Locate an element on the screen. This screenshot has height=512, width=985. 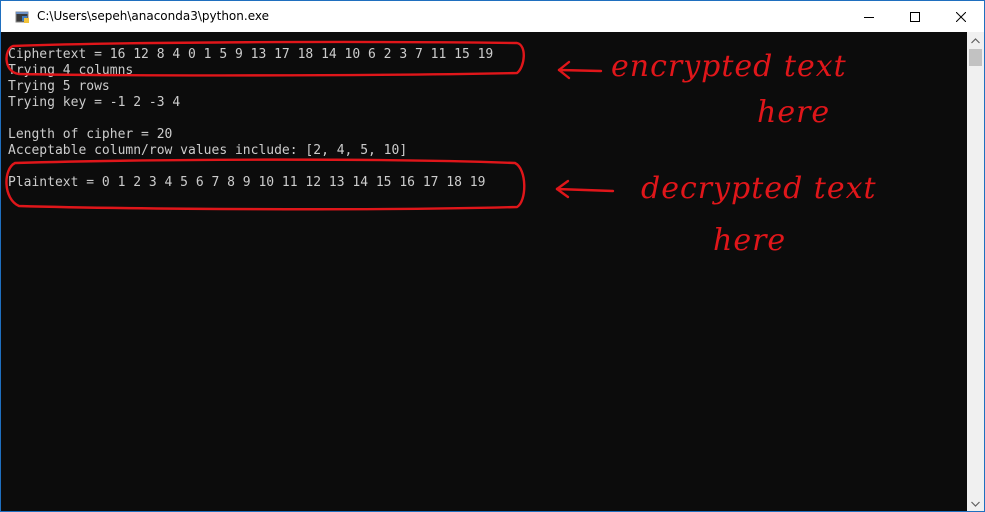
python-console-icon is located at coordinates (22, 17).